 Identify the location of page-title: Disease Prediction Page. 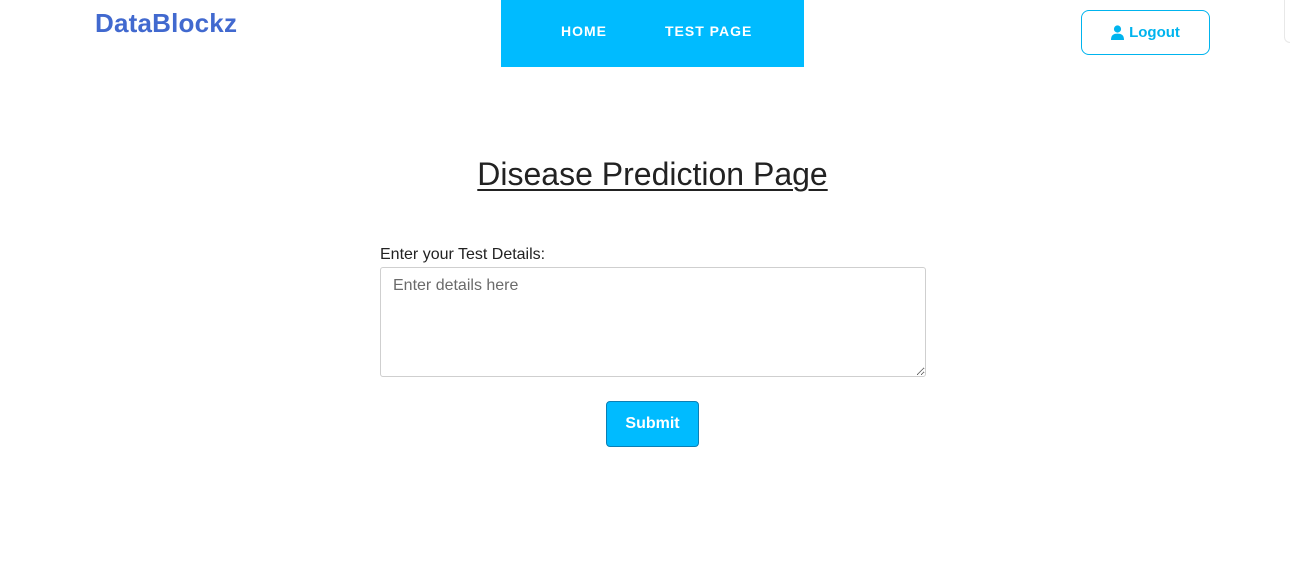
(652, 174).